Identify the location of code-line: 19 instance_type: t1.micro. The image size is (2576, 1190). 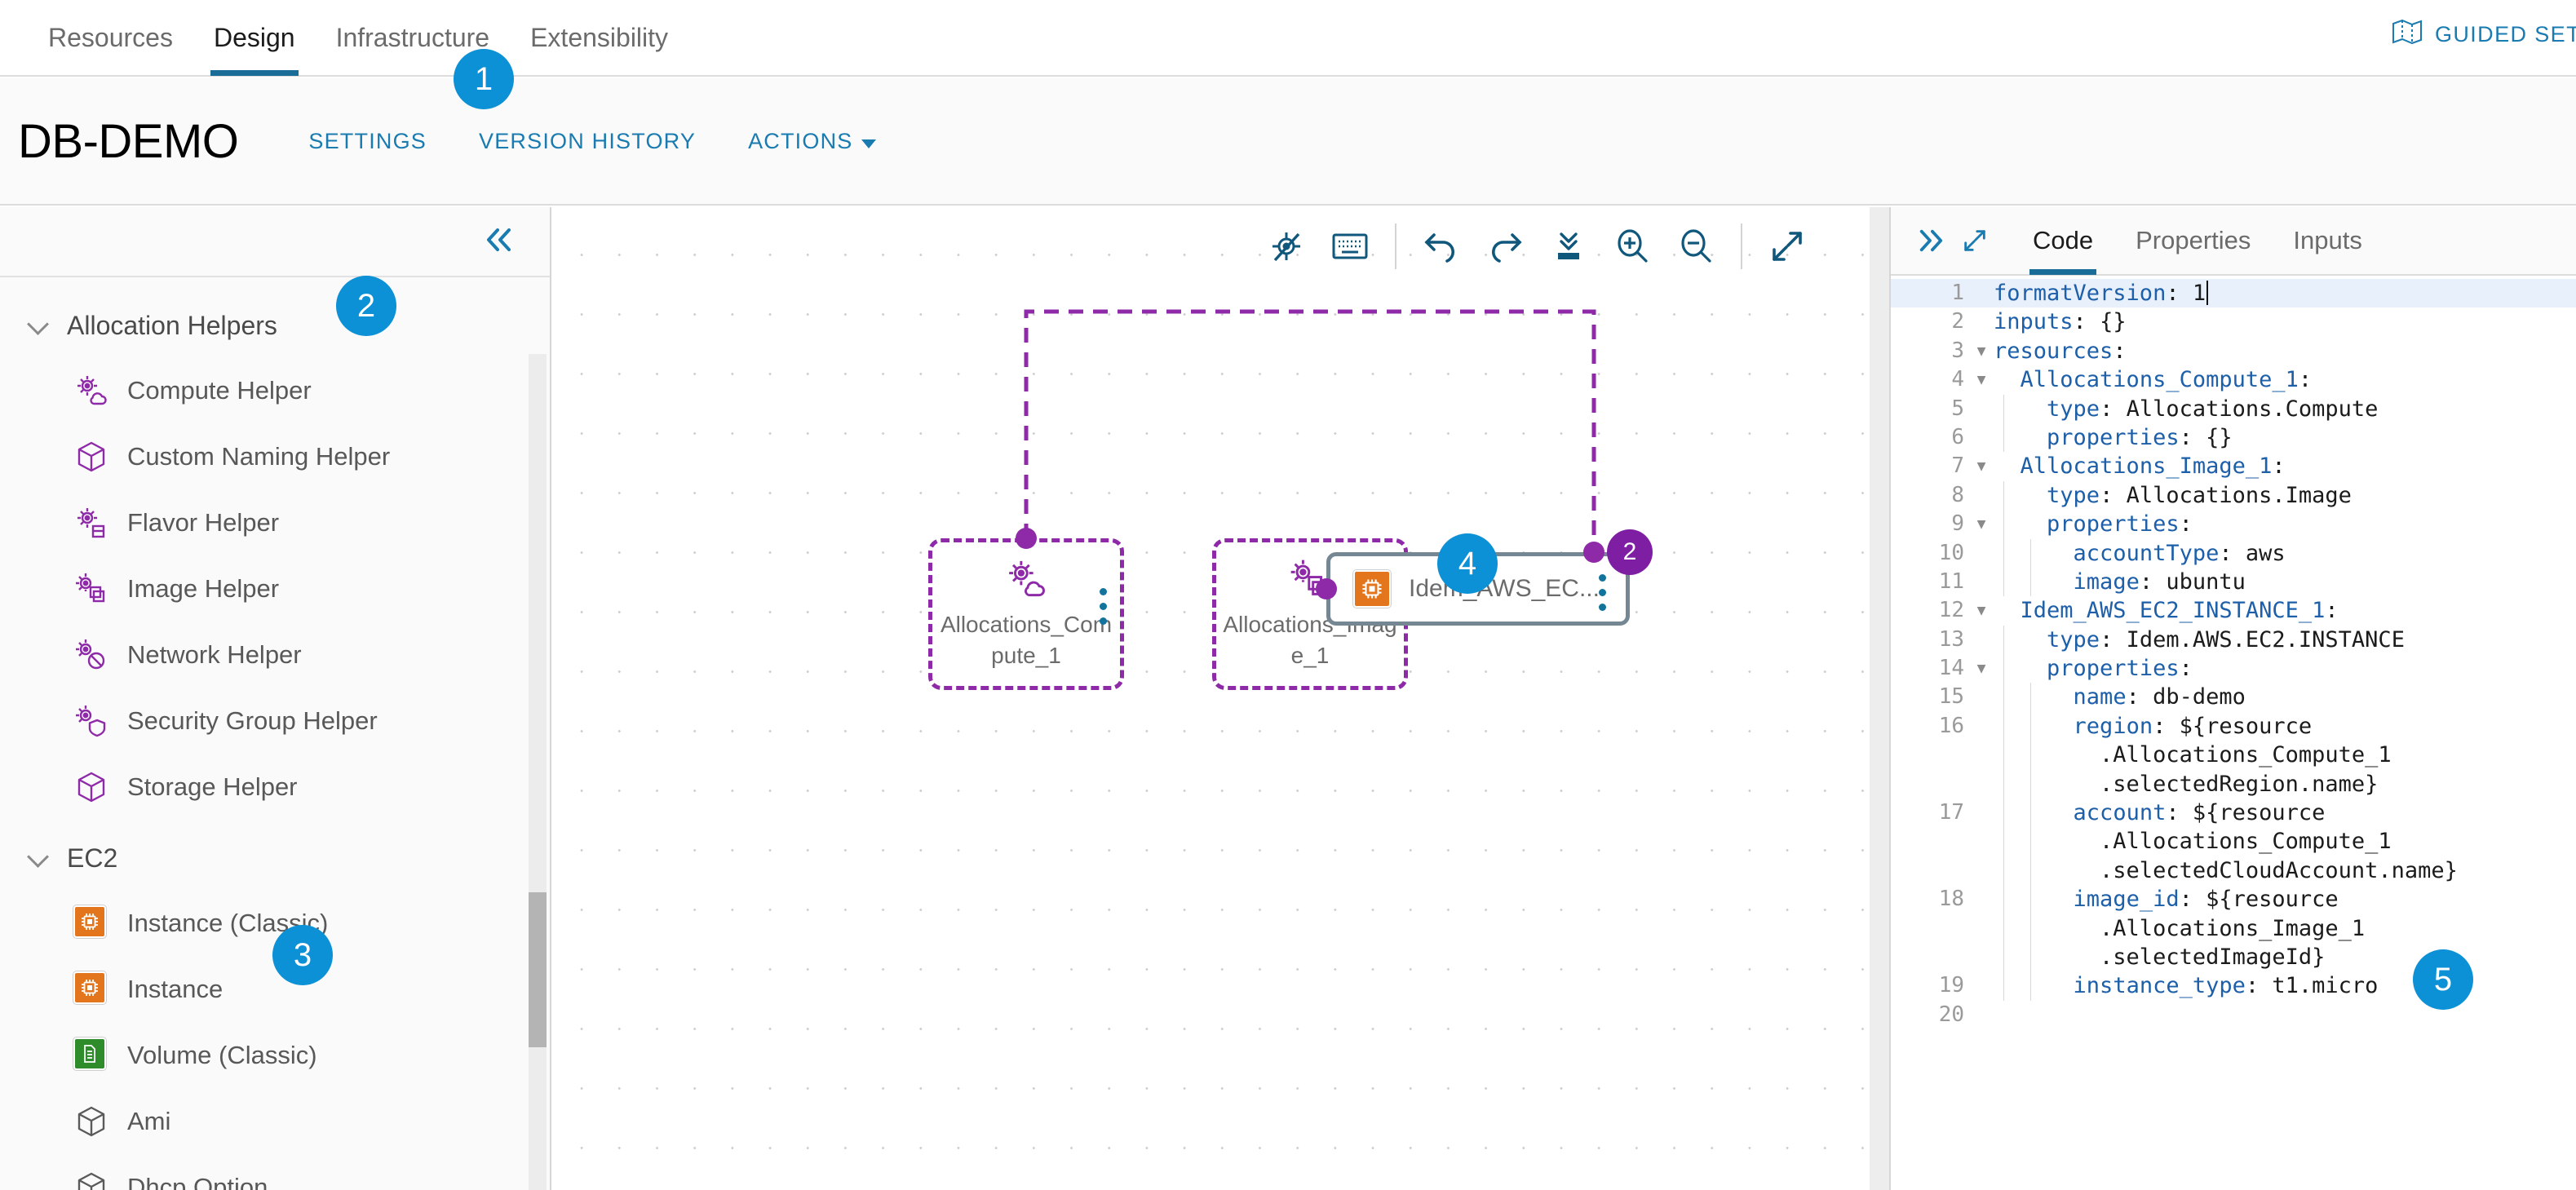
(2233, 986).